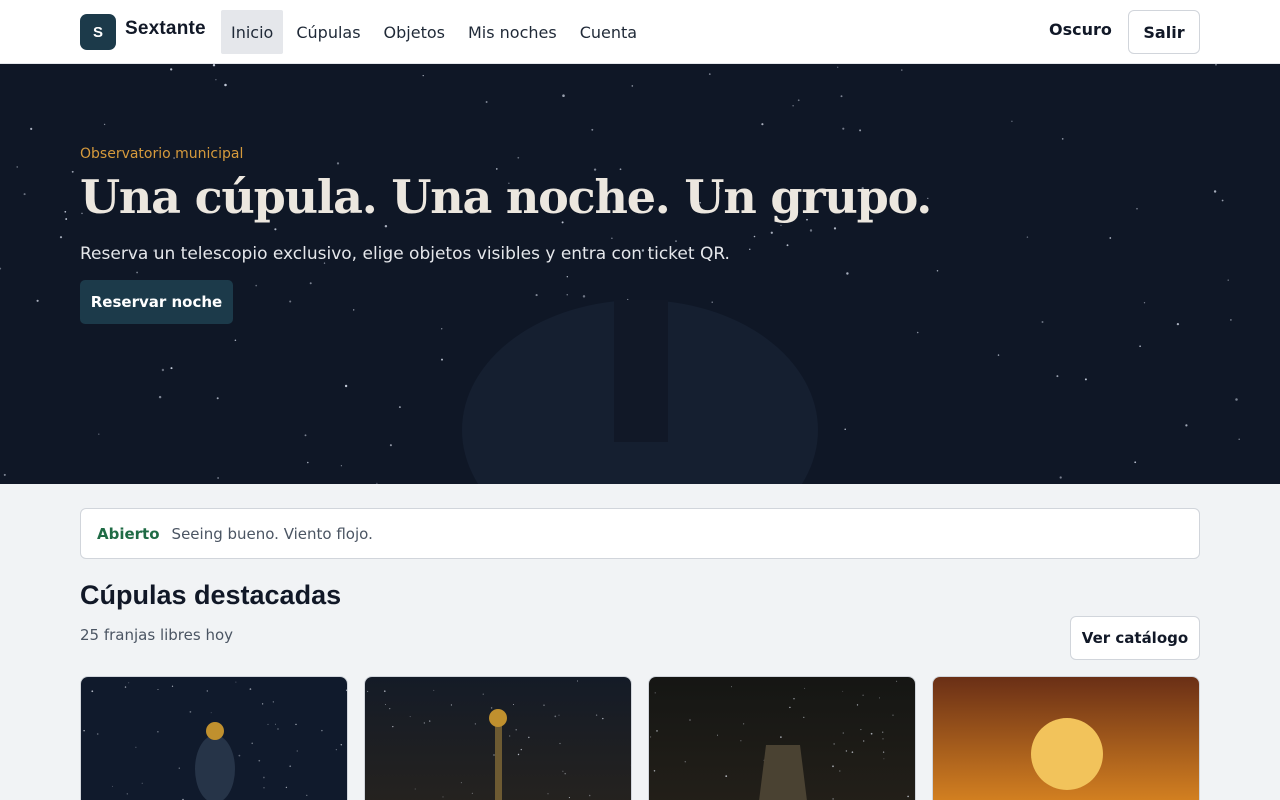 The height and width of the screenshot is (800, 1280). What do you see at coordinates (98, 32) in the screenshot?
I see `logo-icon: S` at bounding box center [98, 32].